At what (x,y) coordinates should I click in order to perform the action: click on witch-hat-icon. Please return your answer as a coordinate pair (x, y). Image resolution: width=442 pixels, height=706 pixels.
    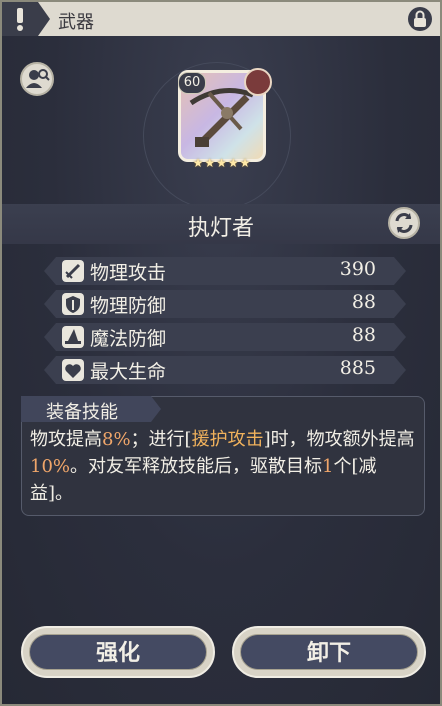
    Looking at the image, I should click on (73, 337).